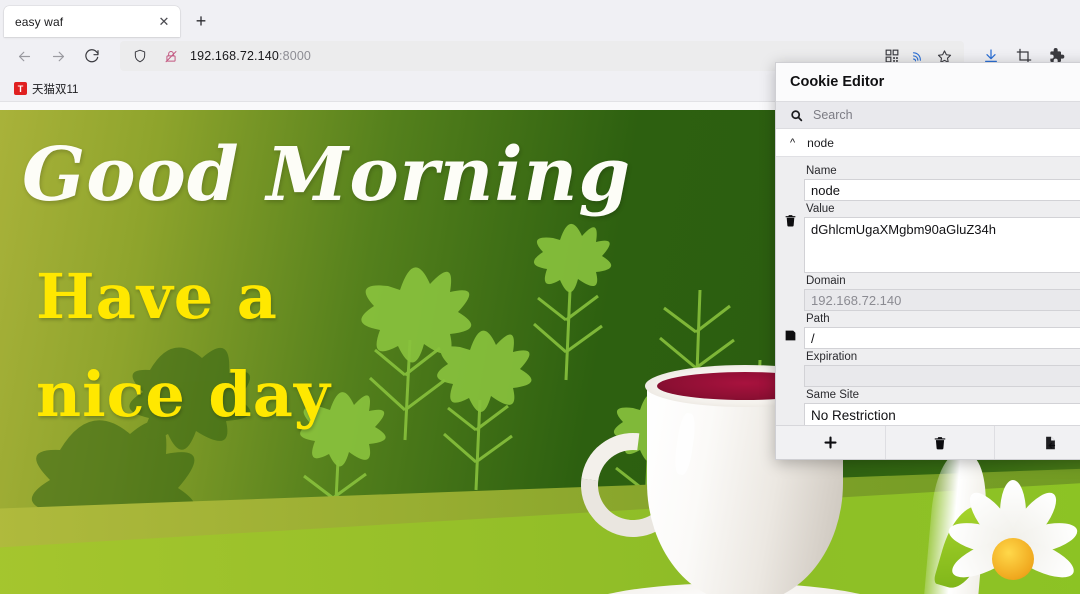  What do you see at coordinates (790, 338) in the screenshot?
I see `save-icon` at bounding box center [790, 338].